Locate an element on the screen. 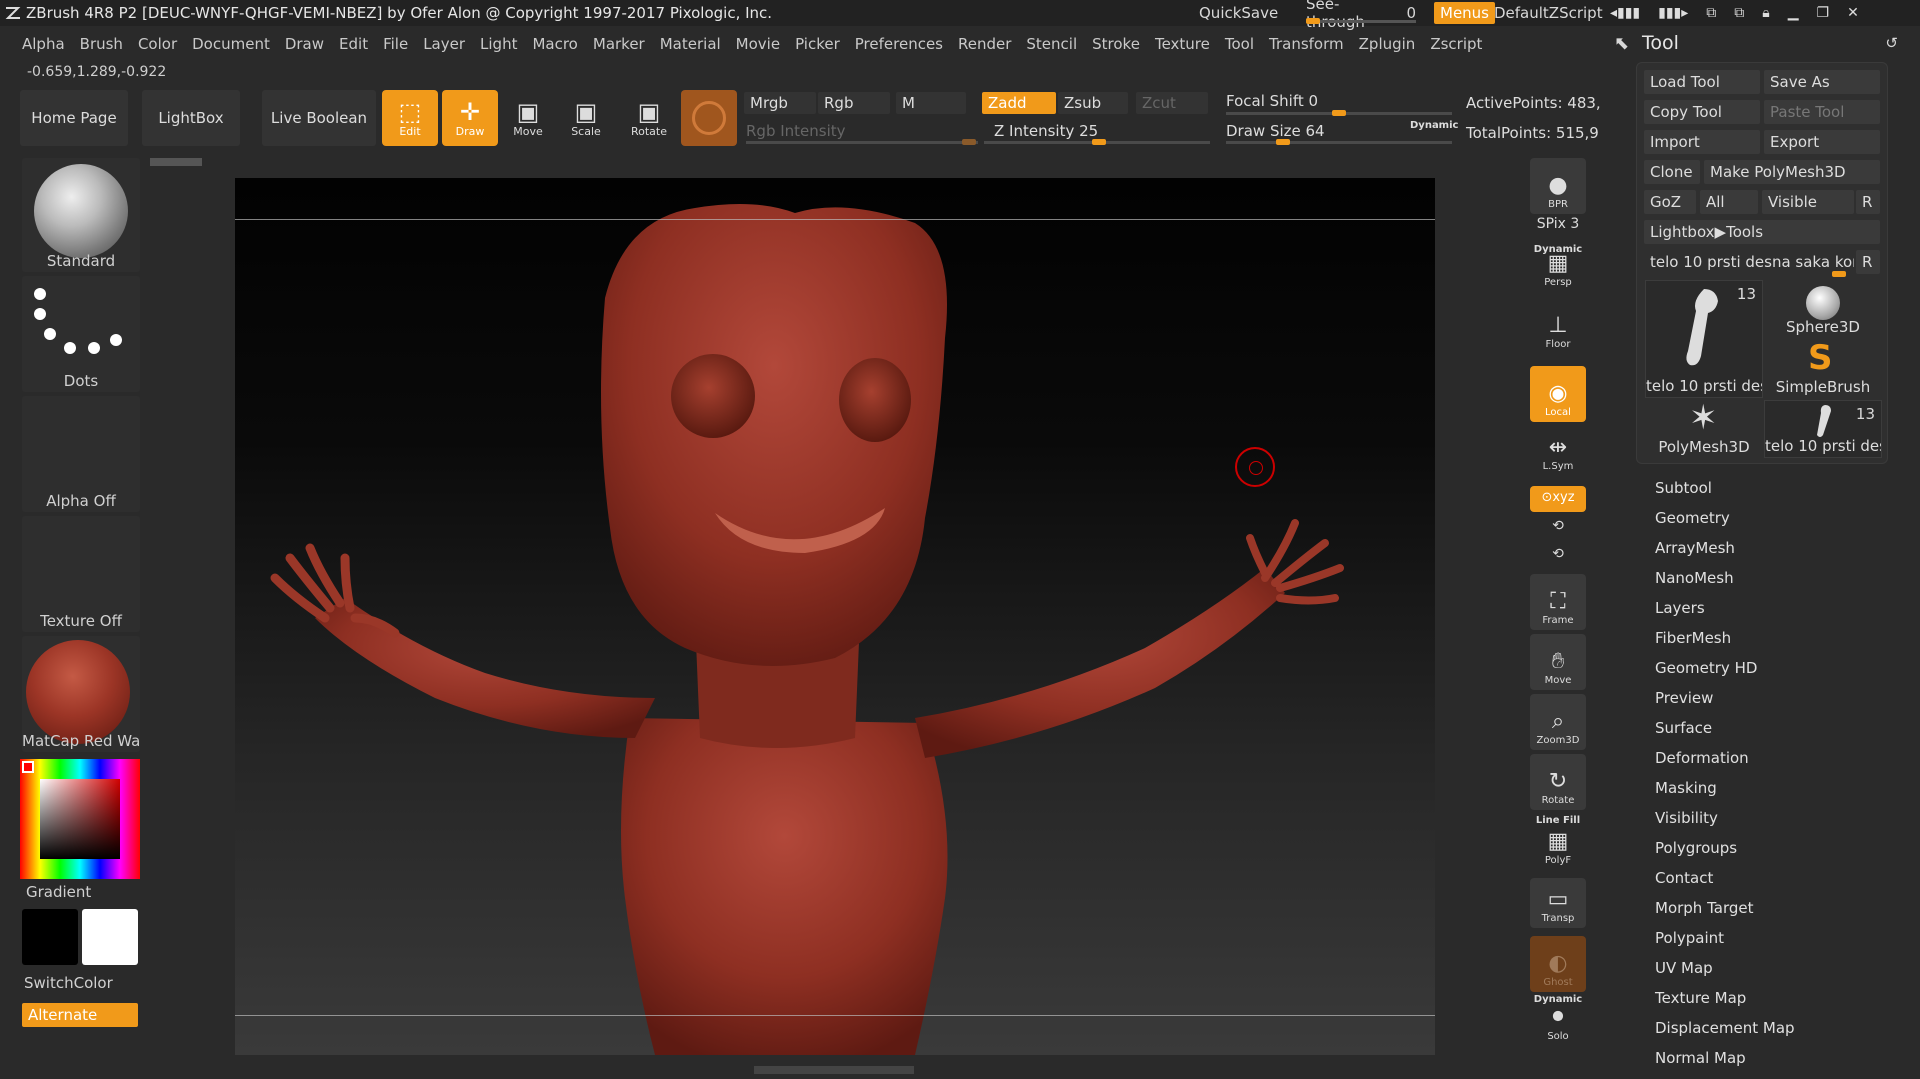  rotate-mode-button: ▣ Rotate is located at coordinates (649, 118).